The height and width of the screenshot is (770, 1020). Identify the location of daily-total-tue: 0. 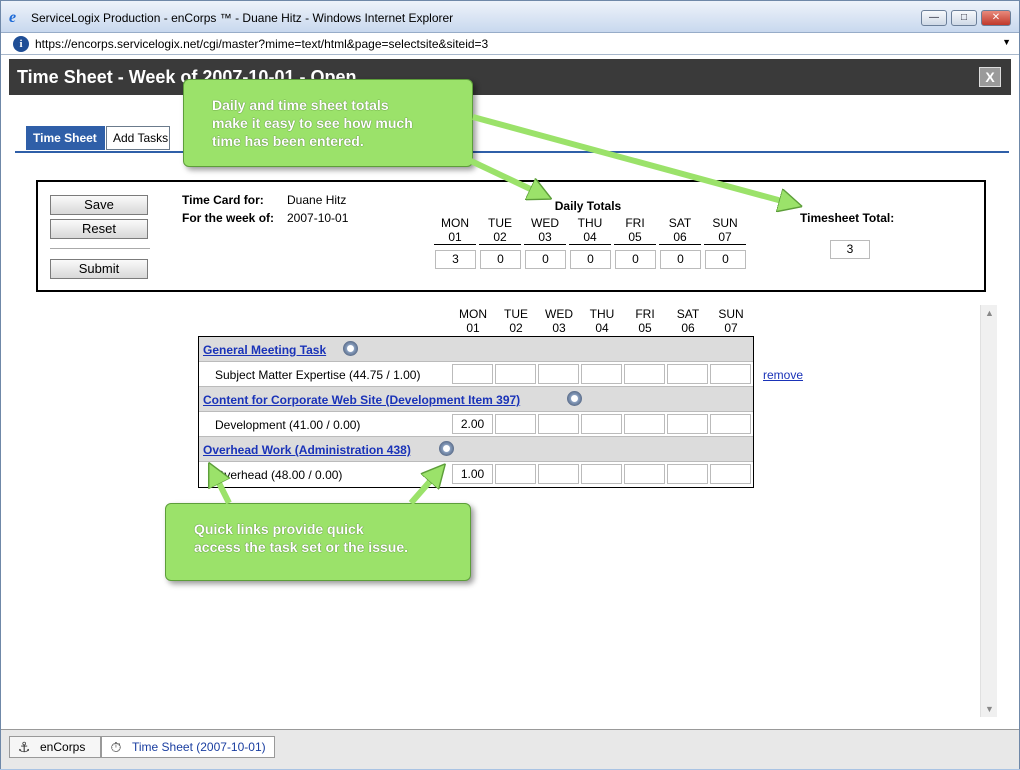
(500, 259).